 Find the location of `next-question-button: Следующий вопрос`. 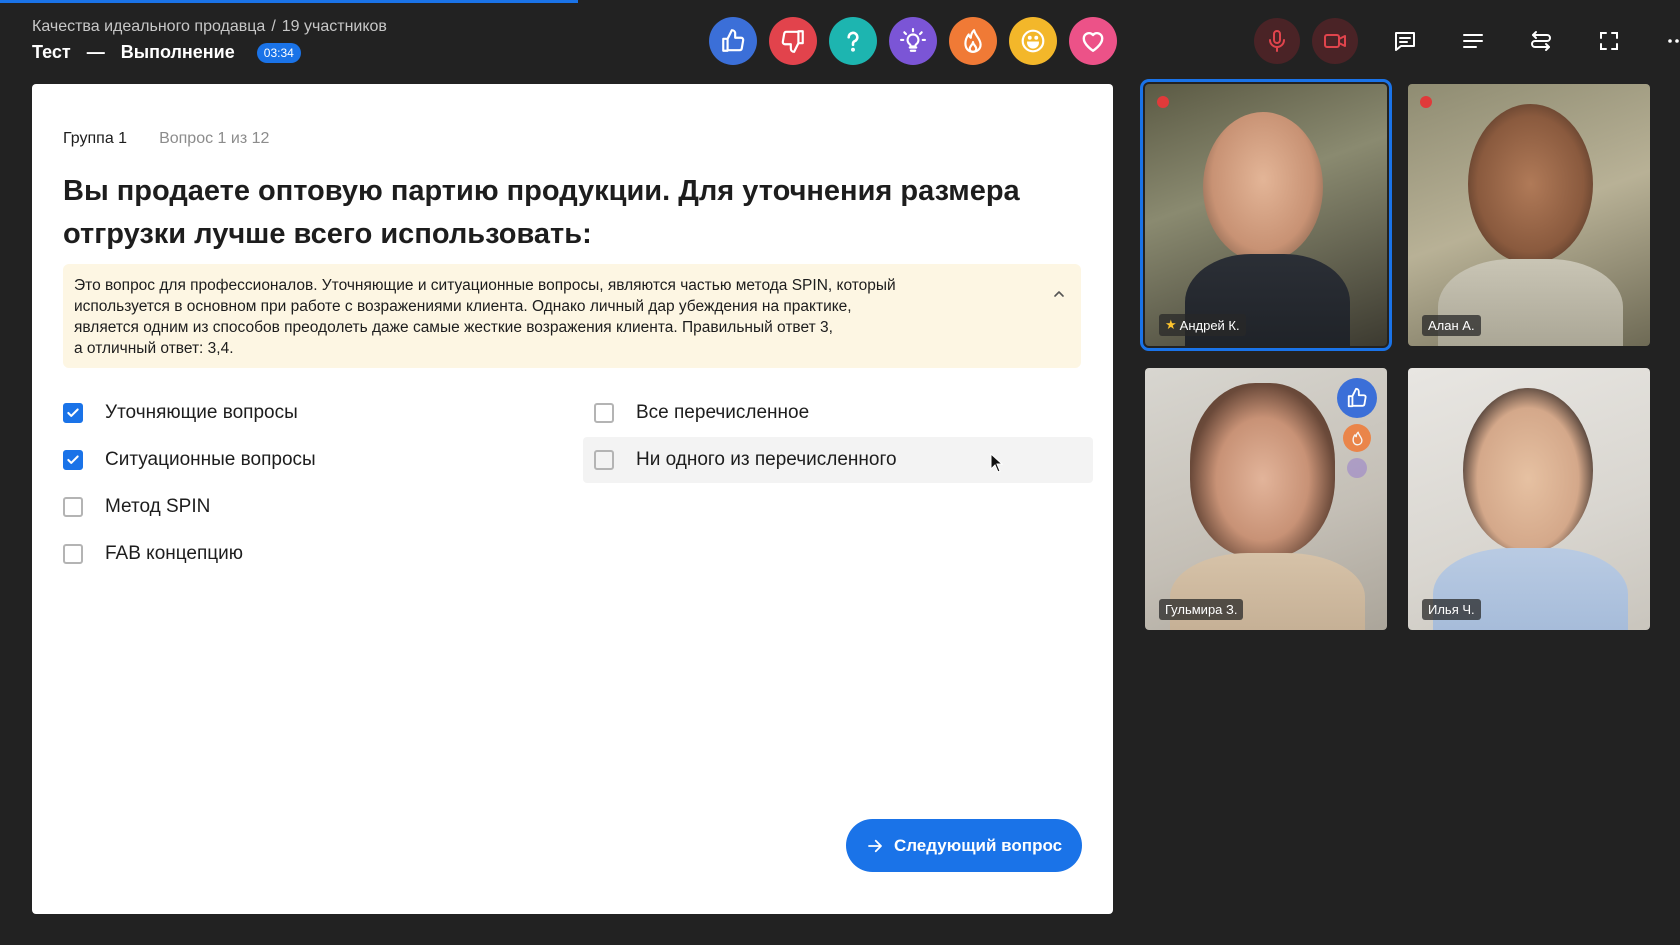

next-question-button: Следующий вопрос is located at coordinates (964, 845).